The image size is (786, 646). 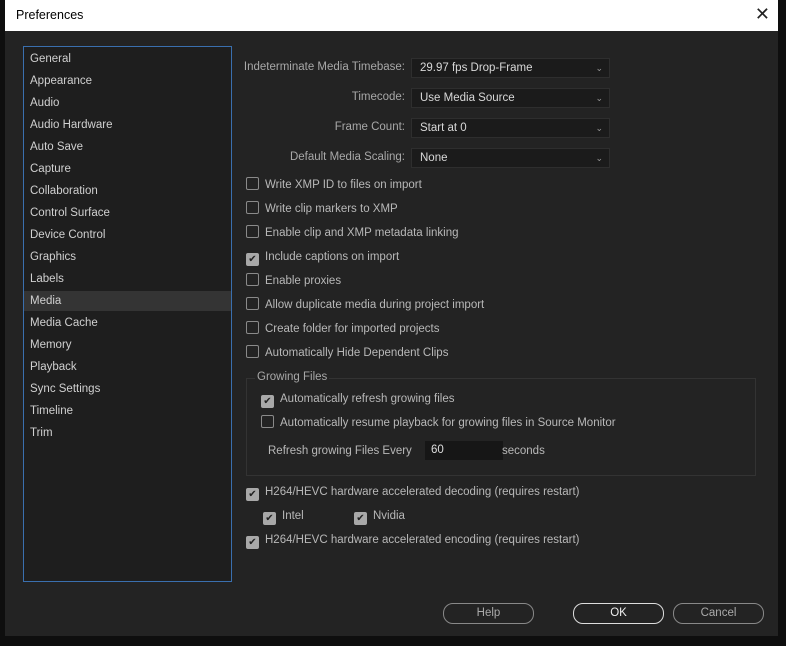 What do you see at coordinates (127, 301) in the screenshot?
I see `sidebar-item-media: Media` at bounding box center [127, 301].